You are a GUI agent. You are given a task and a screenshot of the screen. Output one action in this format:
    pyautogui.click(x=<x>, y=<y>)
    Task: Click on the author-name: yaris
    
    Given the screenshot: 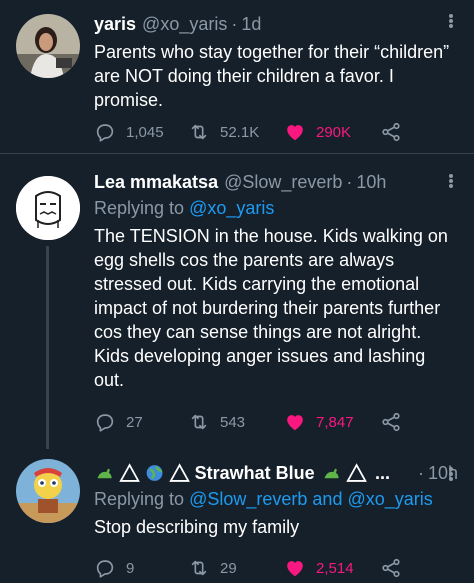 What is the action you would take?
    pyautogui.click(x=115, y=24)
    